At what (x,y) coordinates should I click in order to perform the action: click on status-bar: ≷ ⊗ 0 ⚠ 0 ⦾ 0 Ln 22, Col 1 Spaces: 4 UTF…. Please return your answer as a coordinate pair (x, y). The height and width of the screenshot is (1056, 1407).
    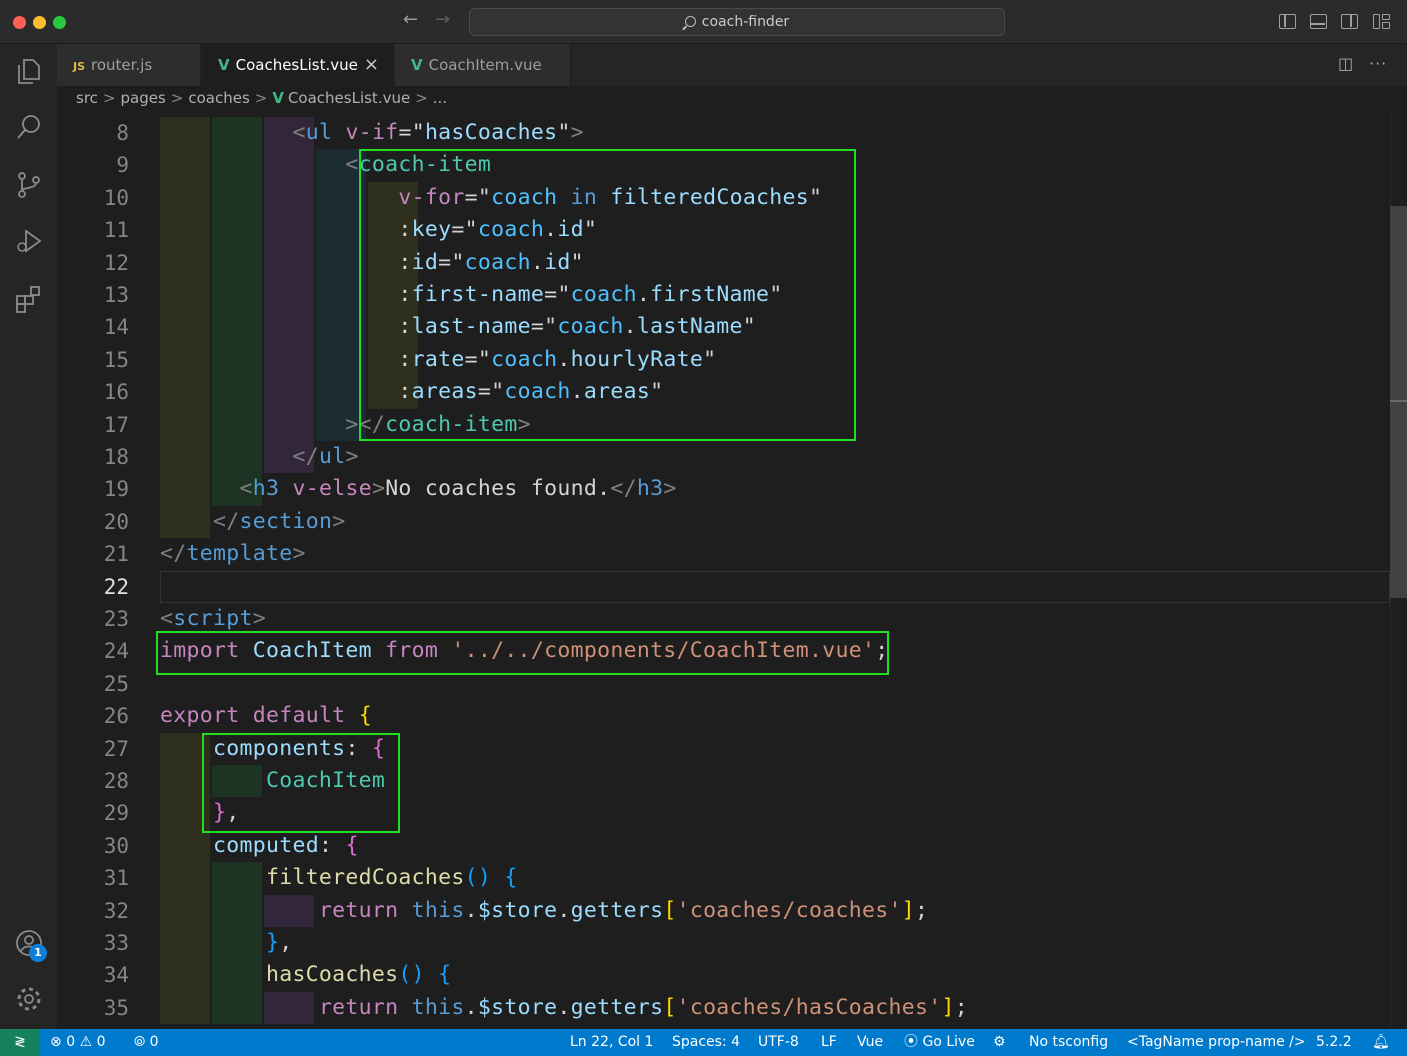
    Looking at the image, I should click on (703, 1042).